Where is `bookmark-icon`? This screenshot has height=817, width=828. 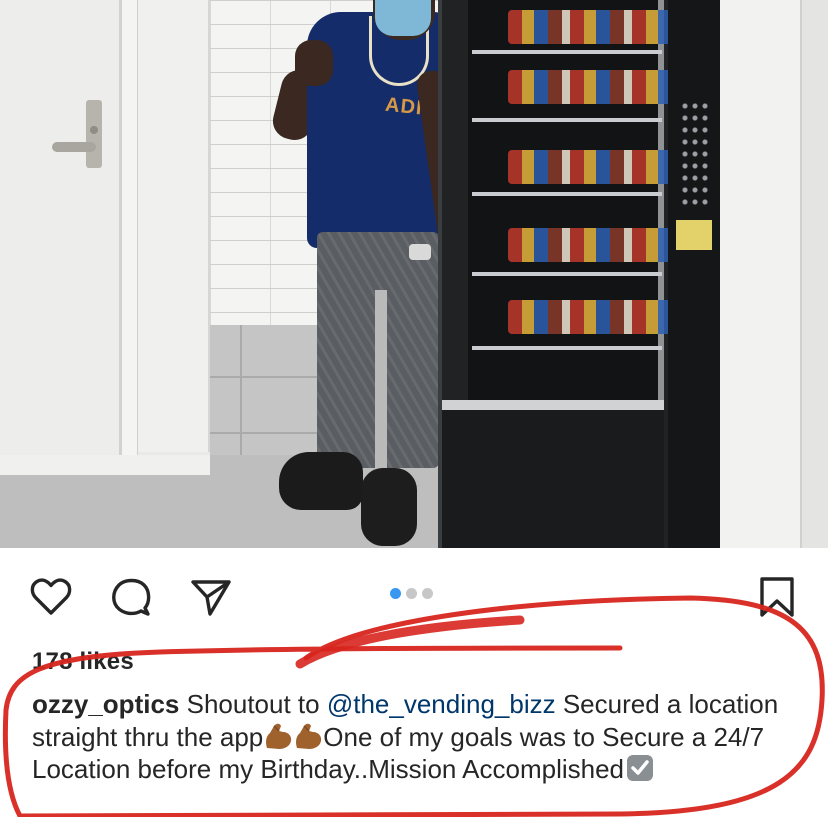
bookmark-icon is located at coordinates (777, 597).